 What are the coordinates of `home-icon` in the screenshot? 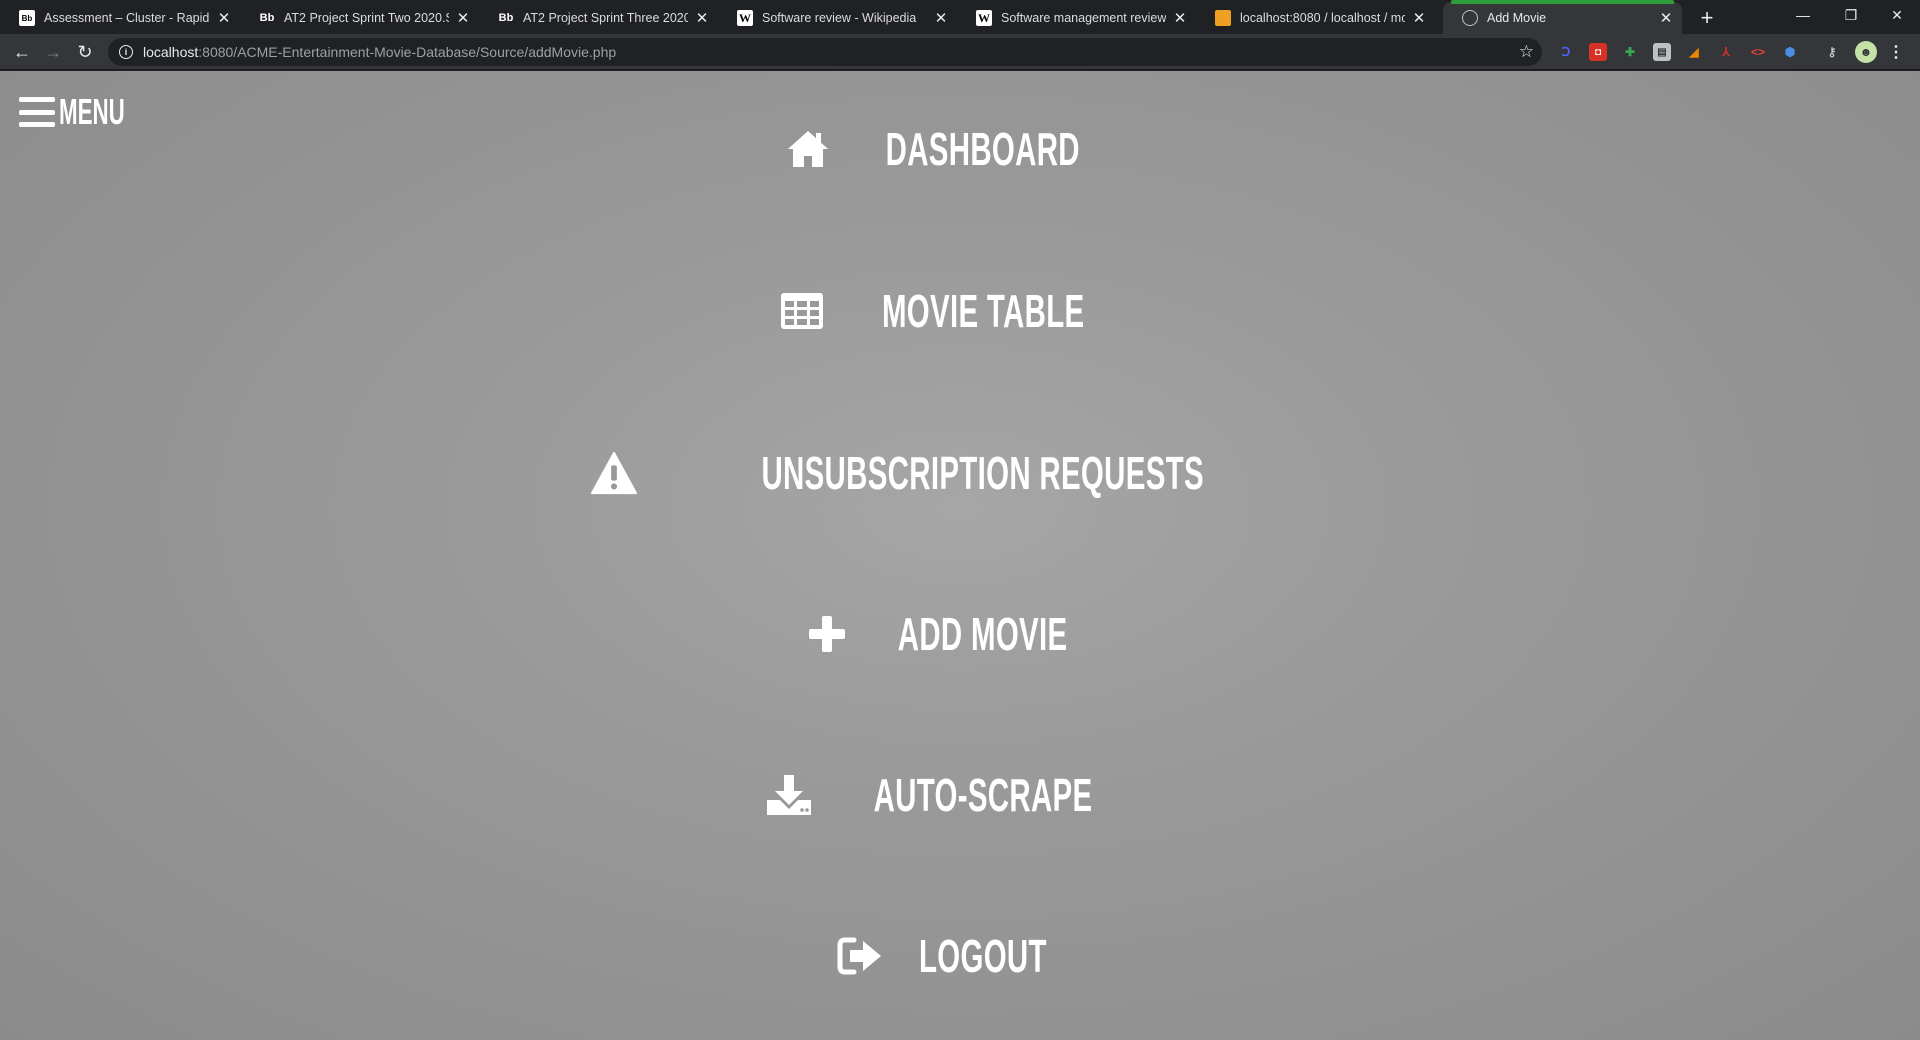 It's located at (808, 149).